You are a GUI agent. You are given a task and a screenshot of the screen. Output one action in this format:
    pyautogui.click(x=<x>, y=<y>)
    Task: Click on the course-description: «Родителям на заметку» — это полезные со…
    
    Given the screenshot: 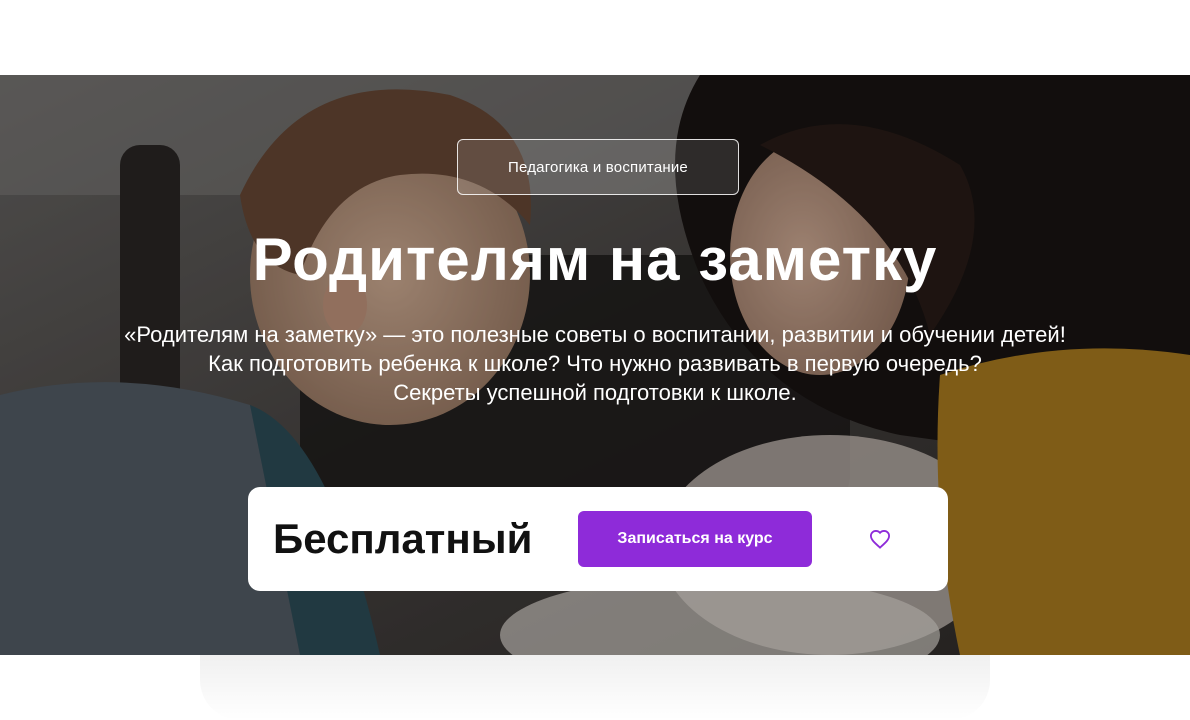 What is the action you would take?
    pyautogui.click(x=595, y=363)
    